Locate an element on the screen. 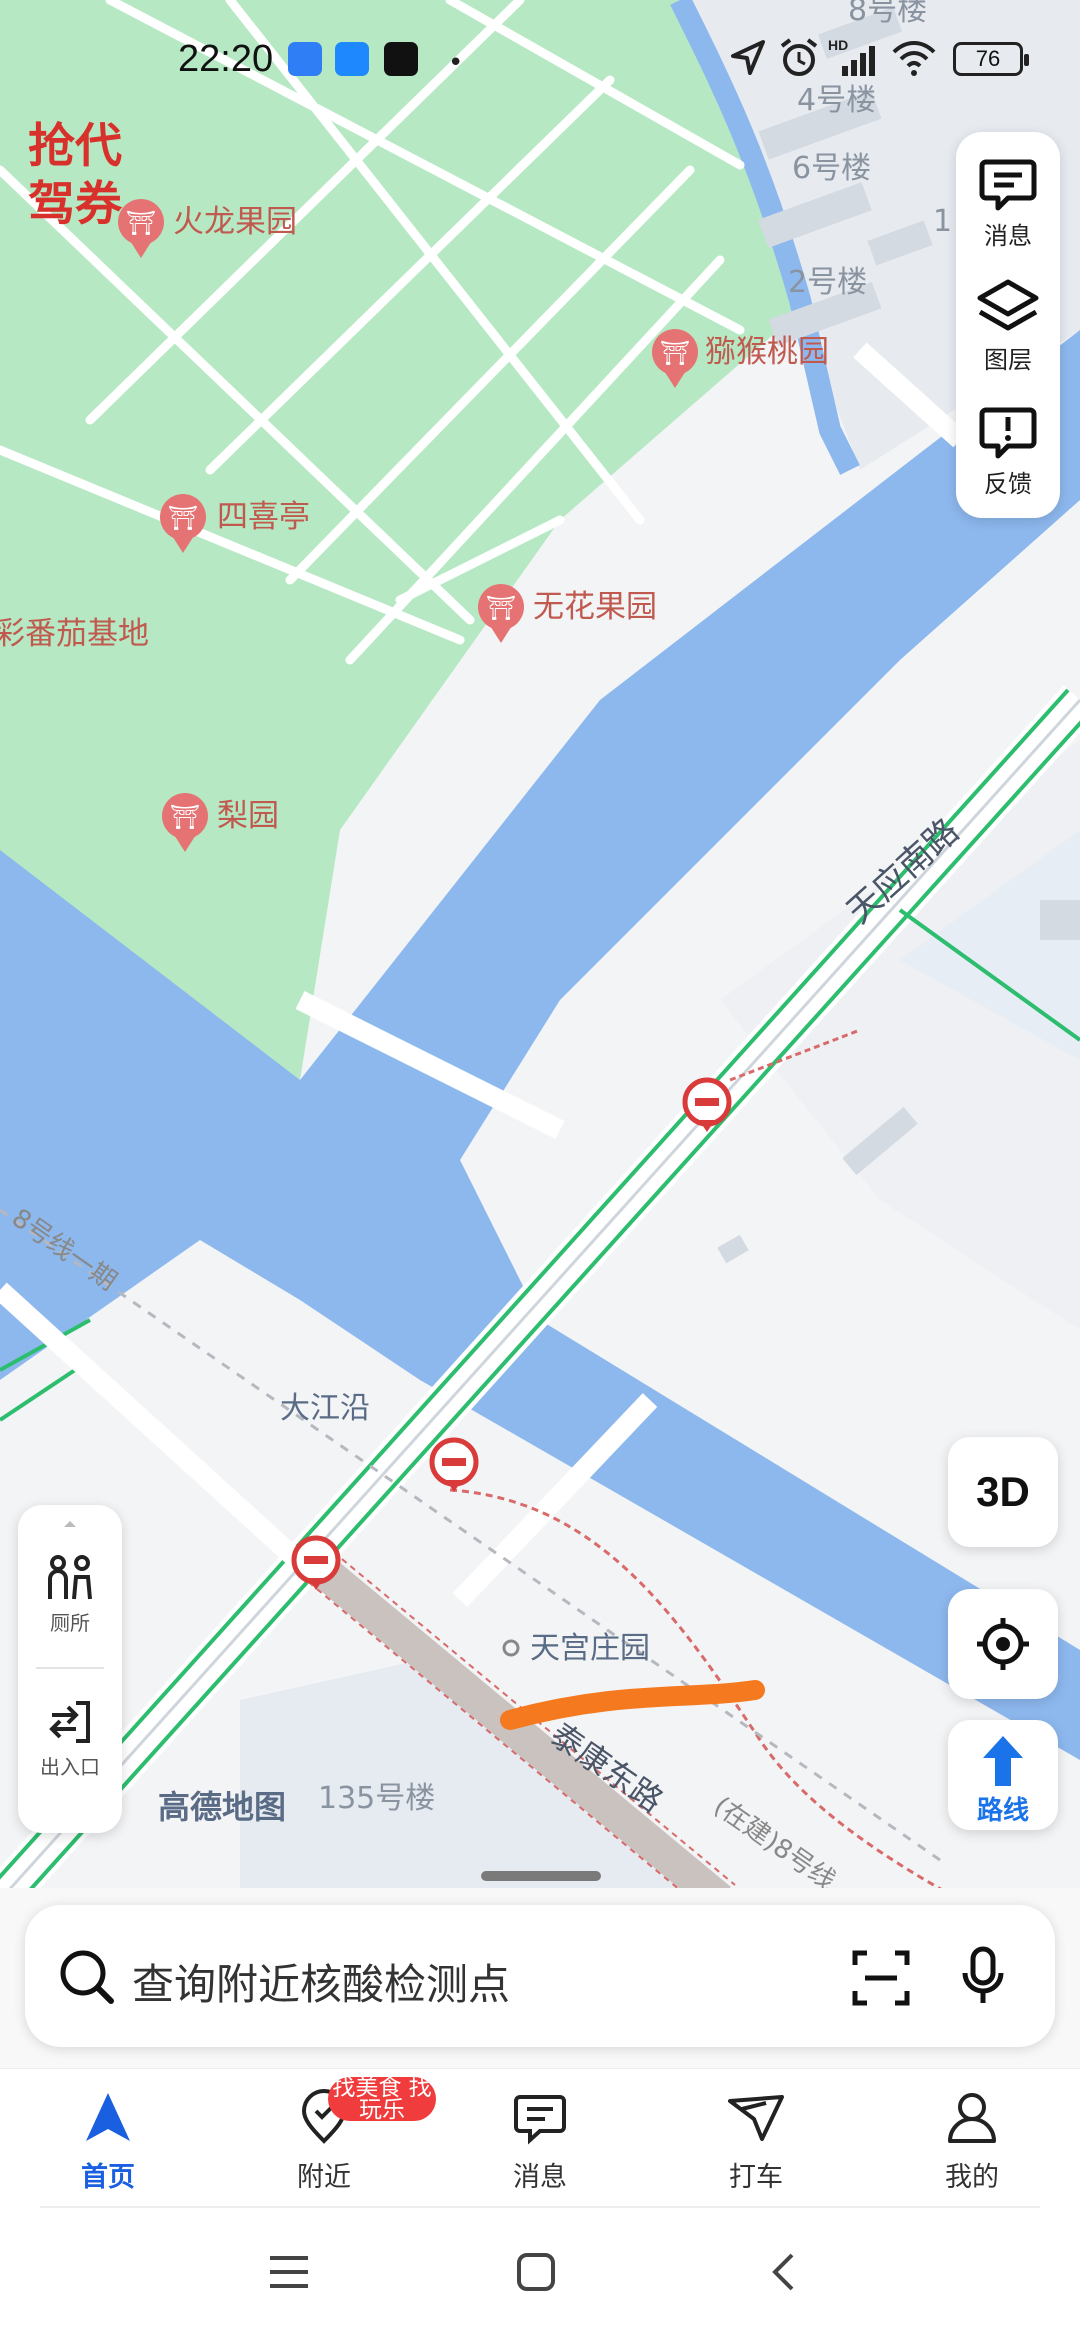 The height and width of the screenshot is (2340, 1080). back-icon is located at coordinates (783, 2272).